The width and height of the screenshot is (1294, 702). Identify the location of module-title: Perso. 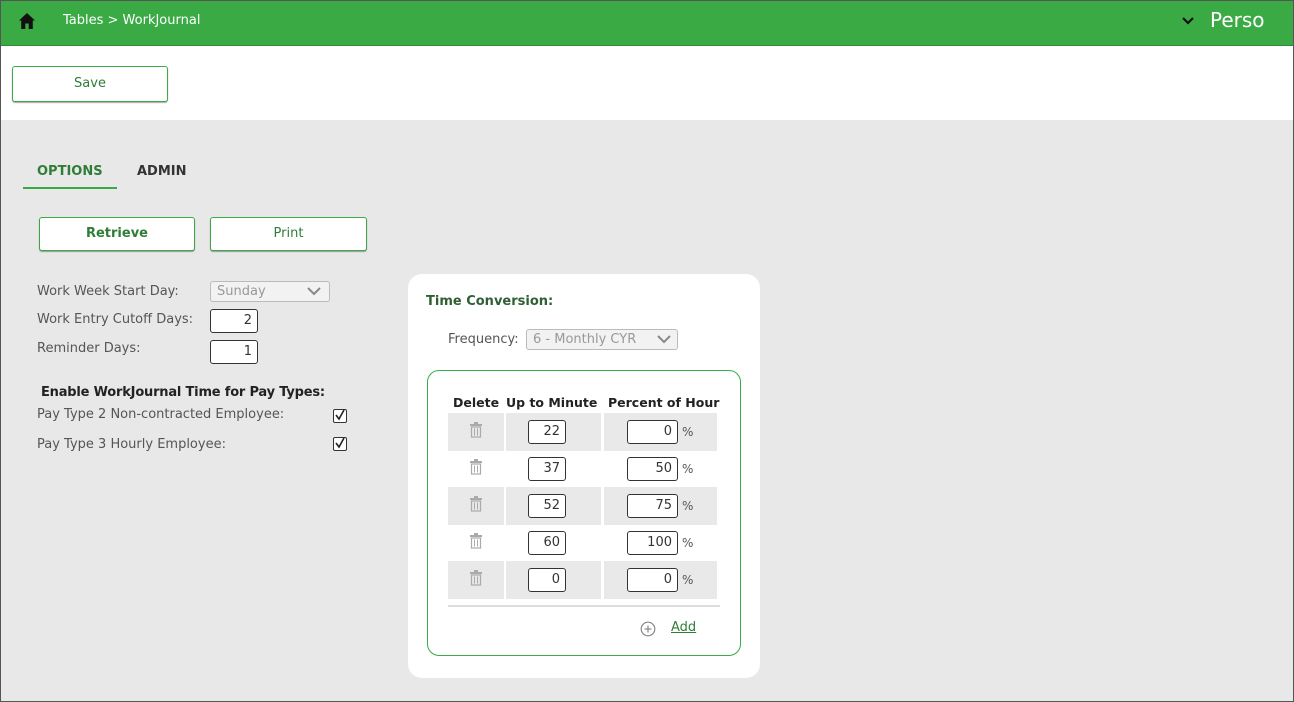
(1237, 20).